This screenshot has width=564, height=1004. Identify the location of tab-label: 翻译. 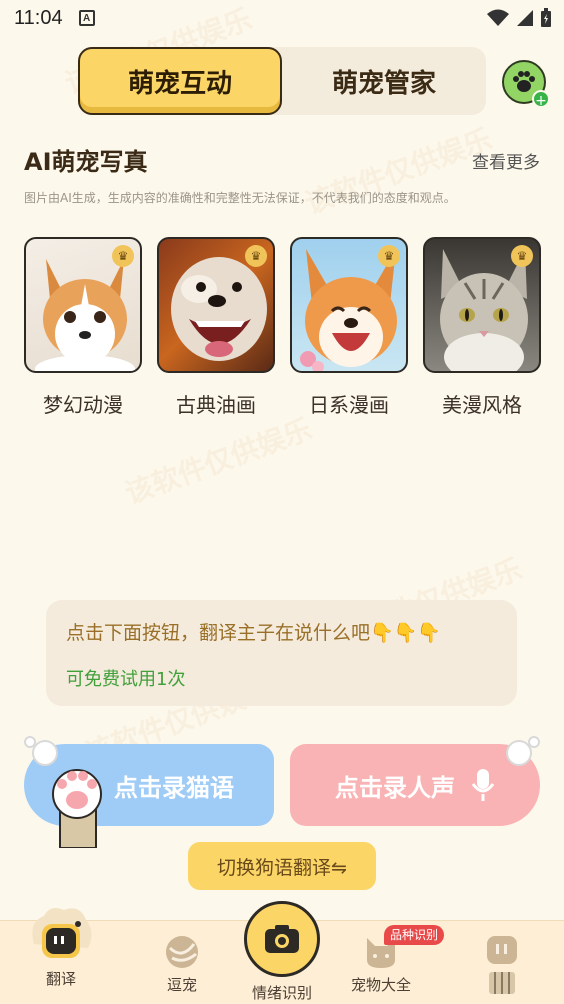
(60, 979).